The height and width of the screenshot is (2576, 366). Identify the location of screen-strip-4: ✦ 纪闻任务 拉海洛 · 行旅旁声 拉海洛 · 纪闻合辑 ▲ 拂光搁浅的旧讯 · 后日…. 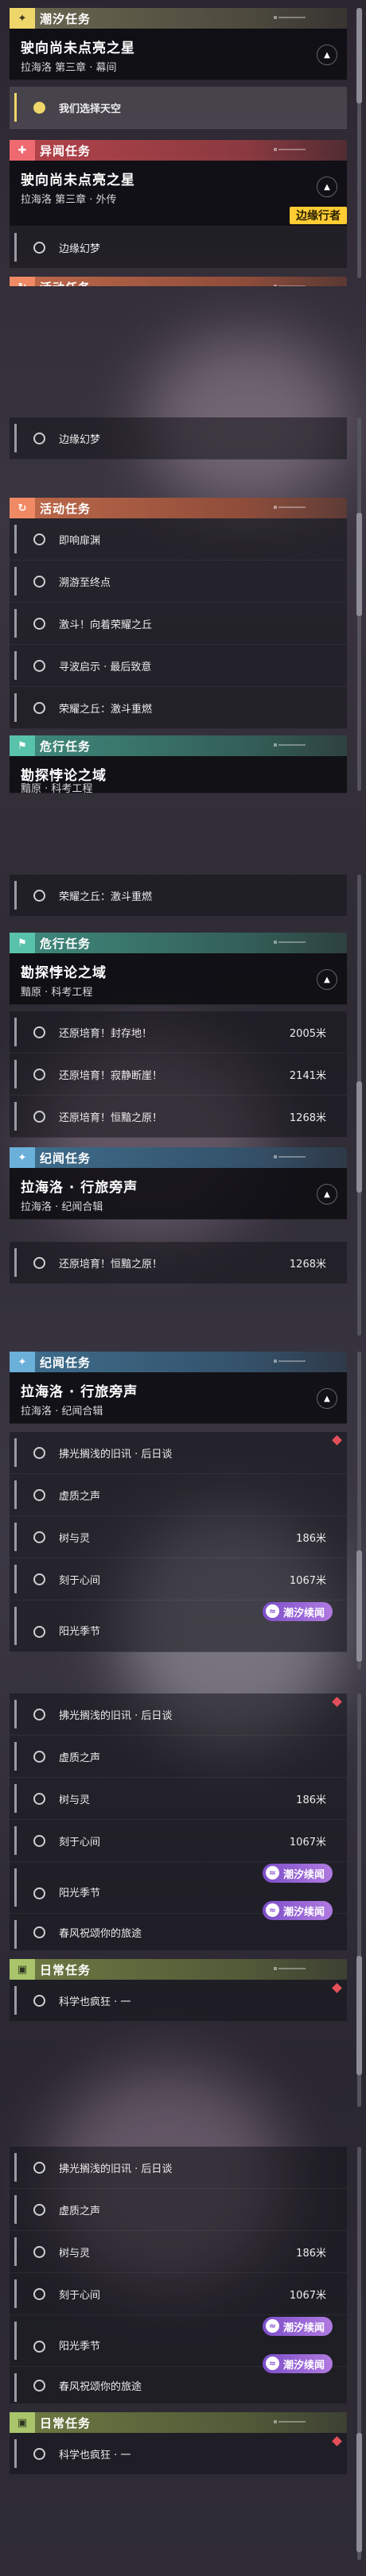
(183, 1515).